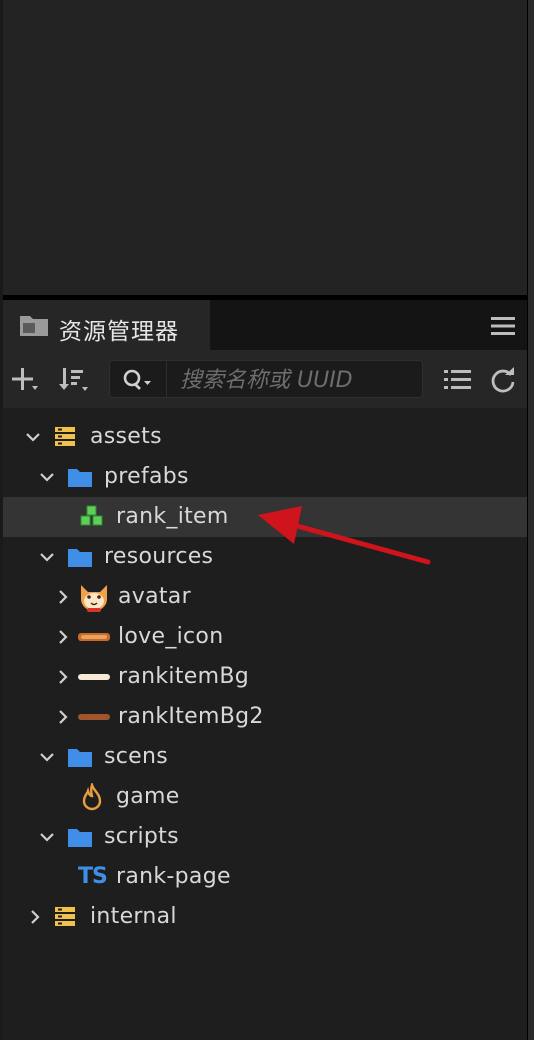  What do you see at coordinates (191, 716) in the screenshot?
I see `tree-item-label: rankItemBg2` at bounding box center [191, 716].